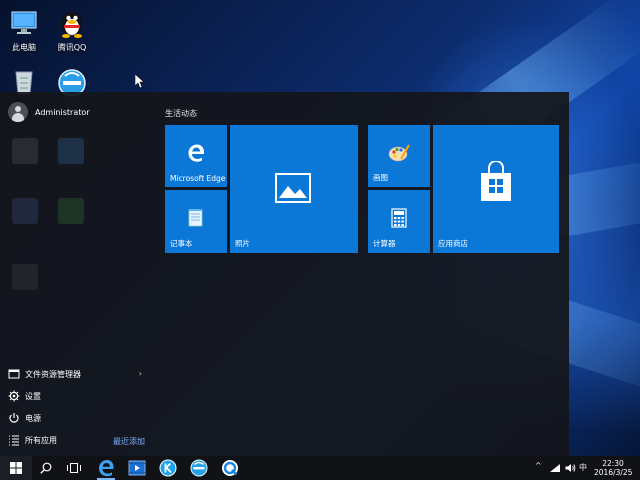  I want to click on all-apps-icon, so click(14, 440).